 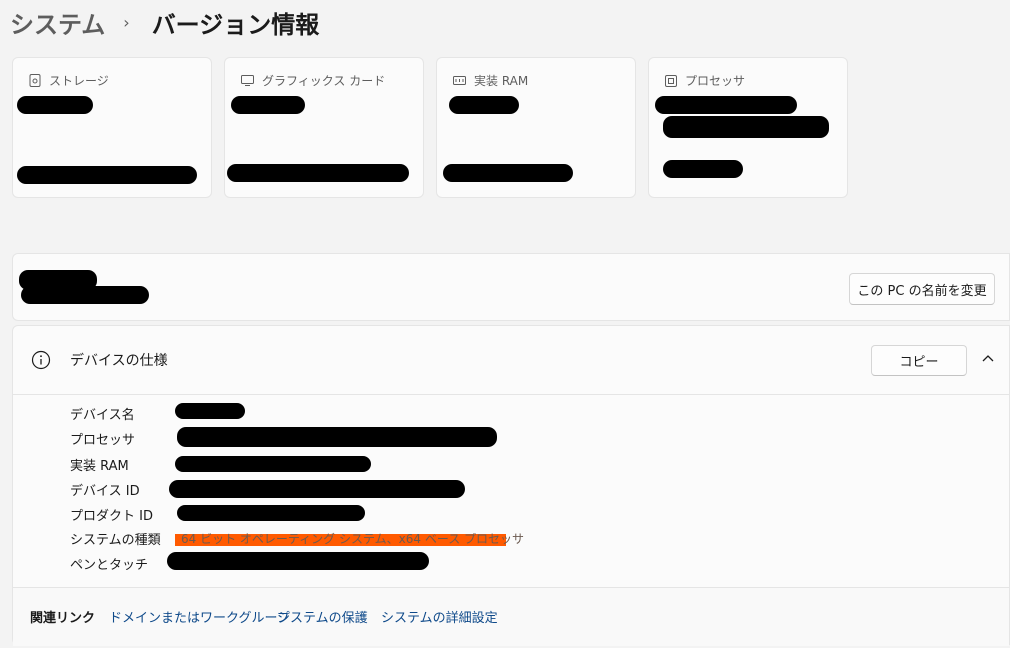 What do you see at coordinates (63, 618) in the screenshot?
I see `related-links-label: 関連リンク` at bounding box center [63, 618].